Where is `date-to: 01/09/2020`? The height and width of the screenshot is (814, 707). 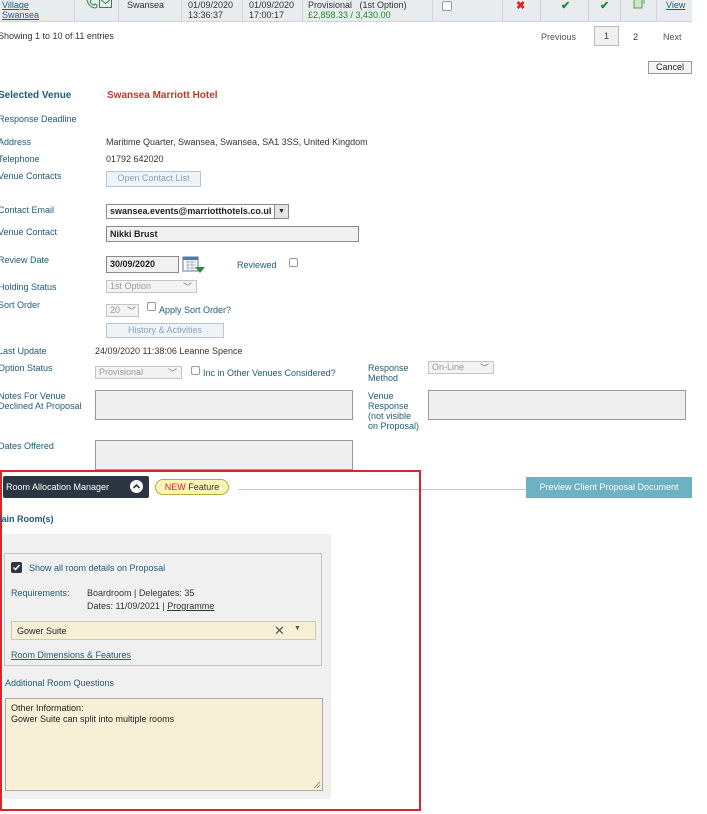
date-to: 01/09/2020 is located at coordinates (272, 5).